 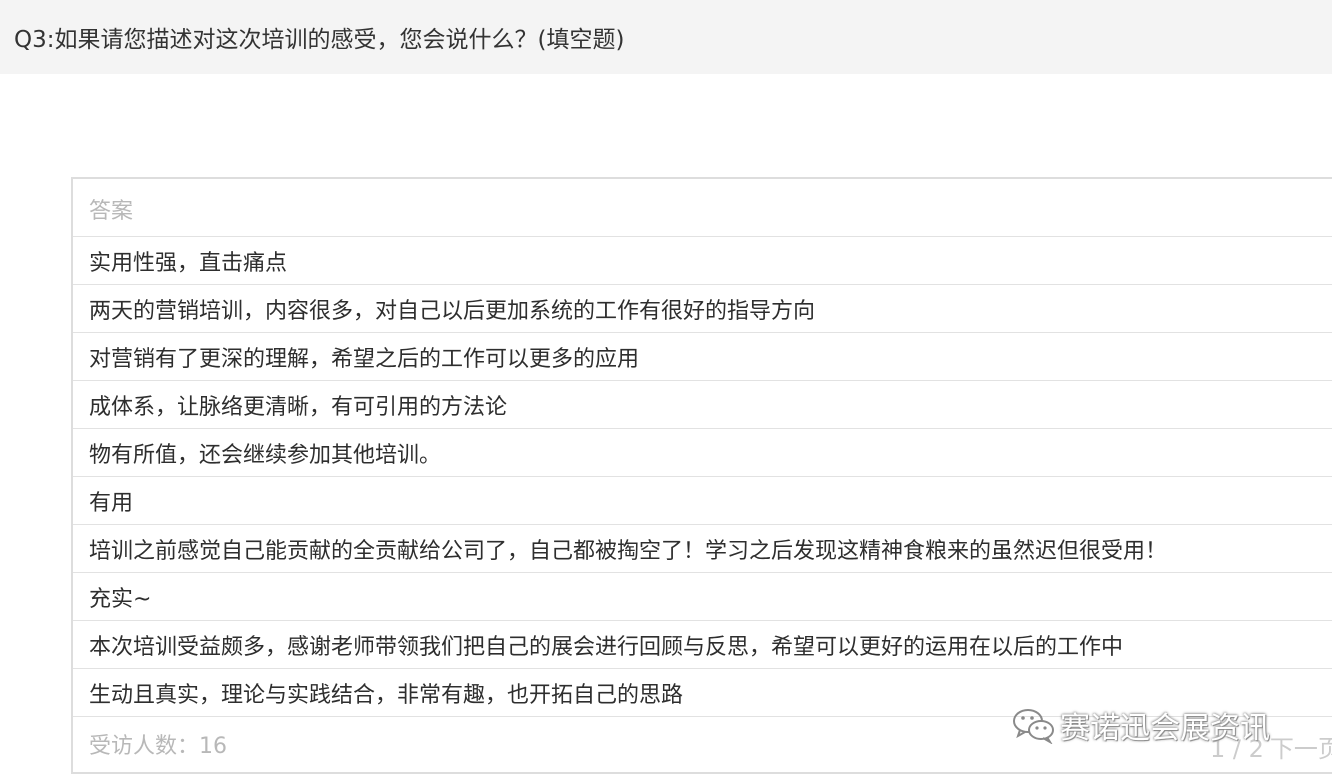 What do you see at coordinates (666, 37) in the screenshot?
I see `question-header: Q3:如果请您描述对这次培训的感受，您会说什么？(填空题)` at bounding box center [666, 37].